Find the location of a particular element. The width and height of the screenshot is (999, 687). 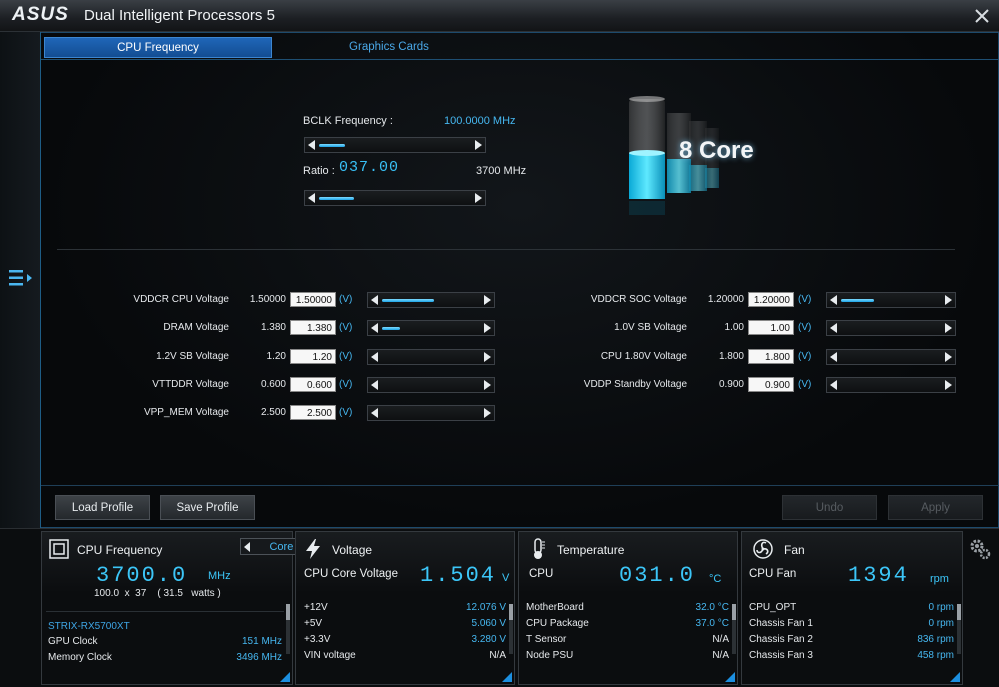

voltage-input: 2.500 is located at coordinates (313, 413).